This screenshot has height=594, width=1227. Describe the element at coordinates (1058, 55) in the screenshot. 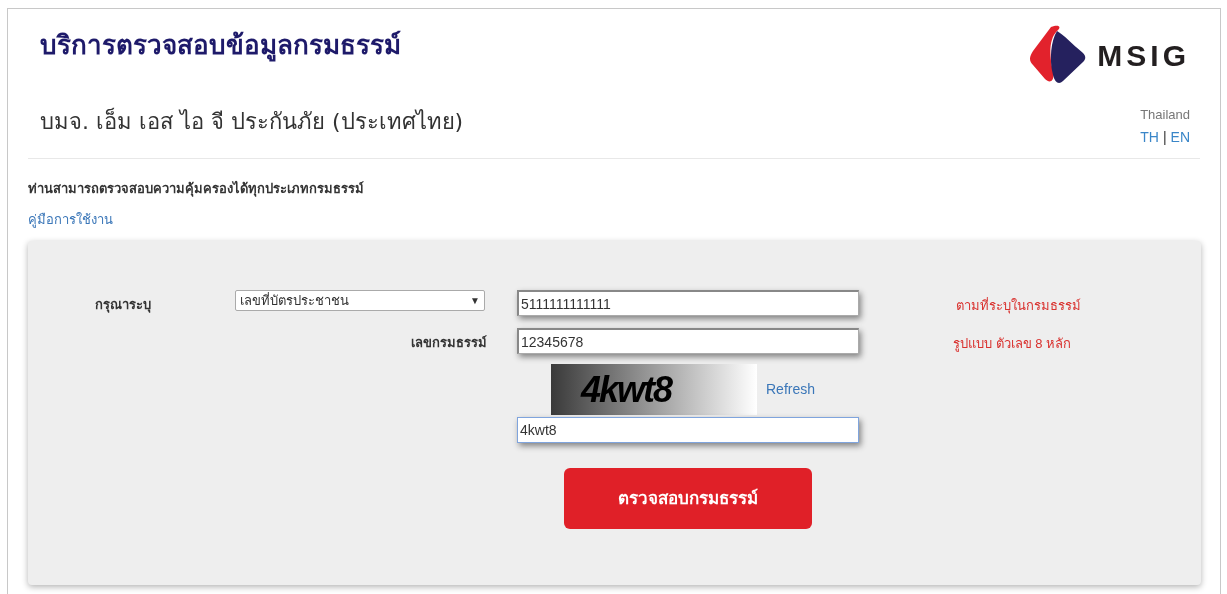

I see `logo-icon` at that location.